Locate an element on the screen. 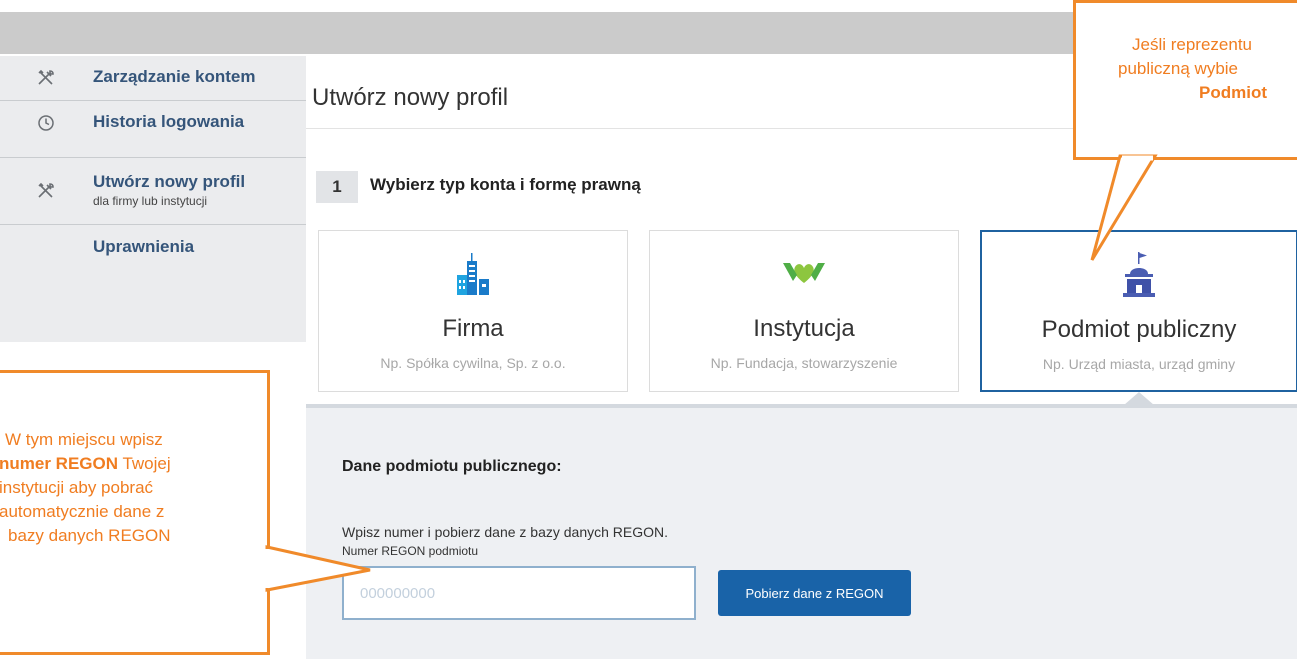 The image size is (1297, 659). callout-line: bazy danych REGON is located at coordinates (89, 535).